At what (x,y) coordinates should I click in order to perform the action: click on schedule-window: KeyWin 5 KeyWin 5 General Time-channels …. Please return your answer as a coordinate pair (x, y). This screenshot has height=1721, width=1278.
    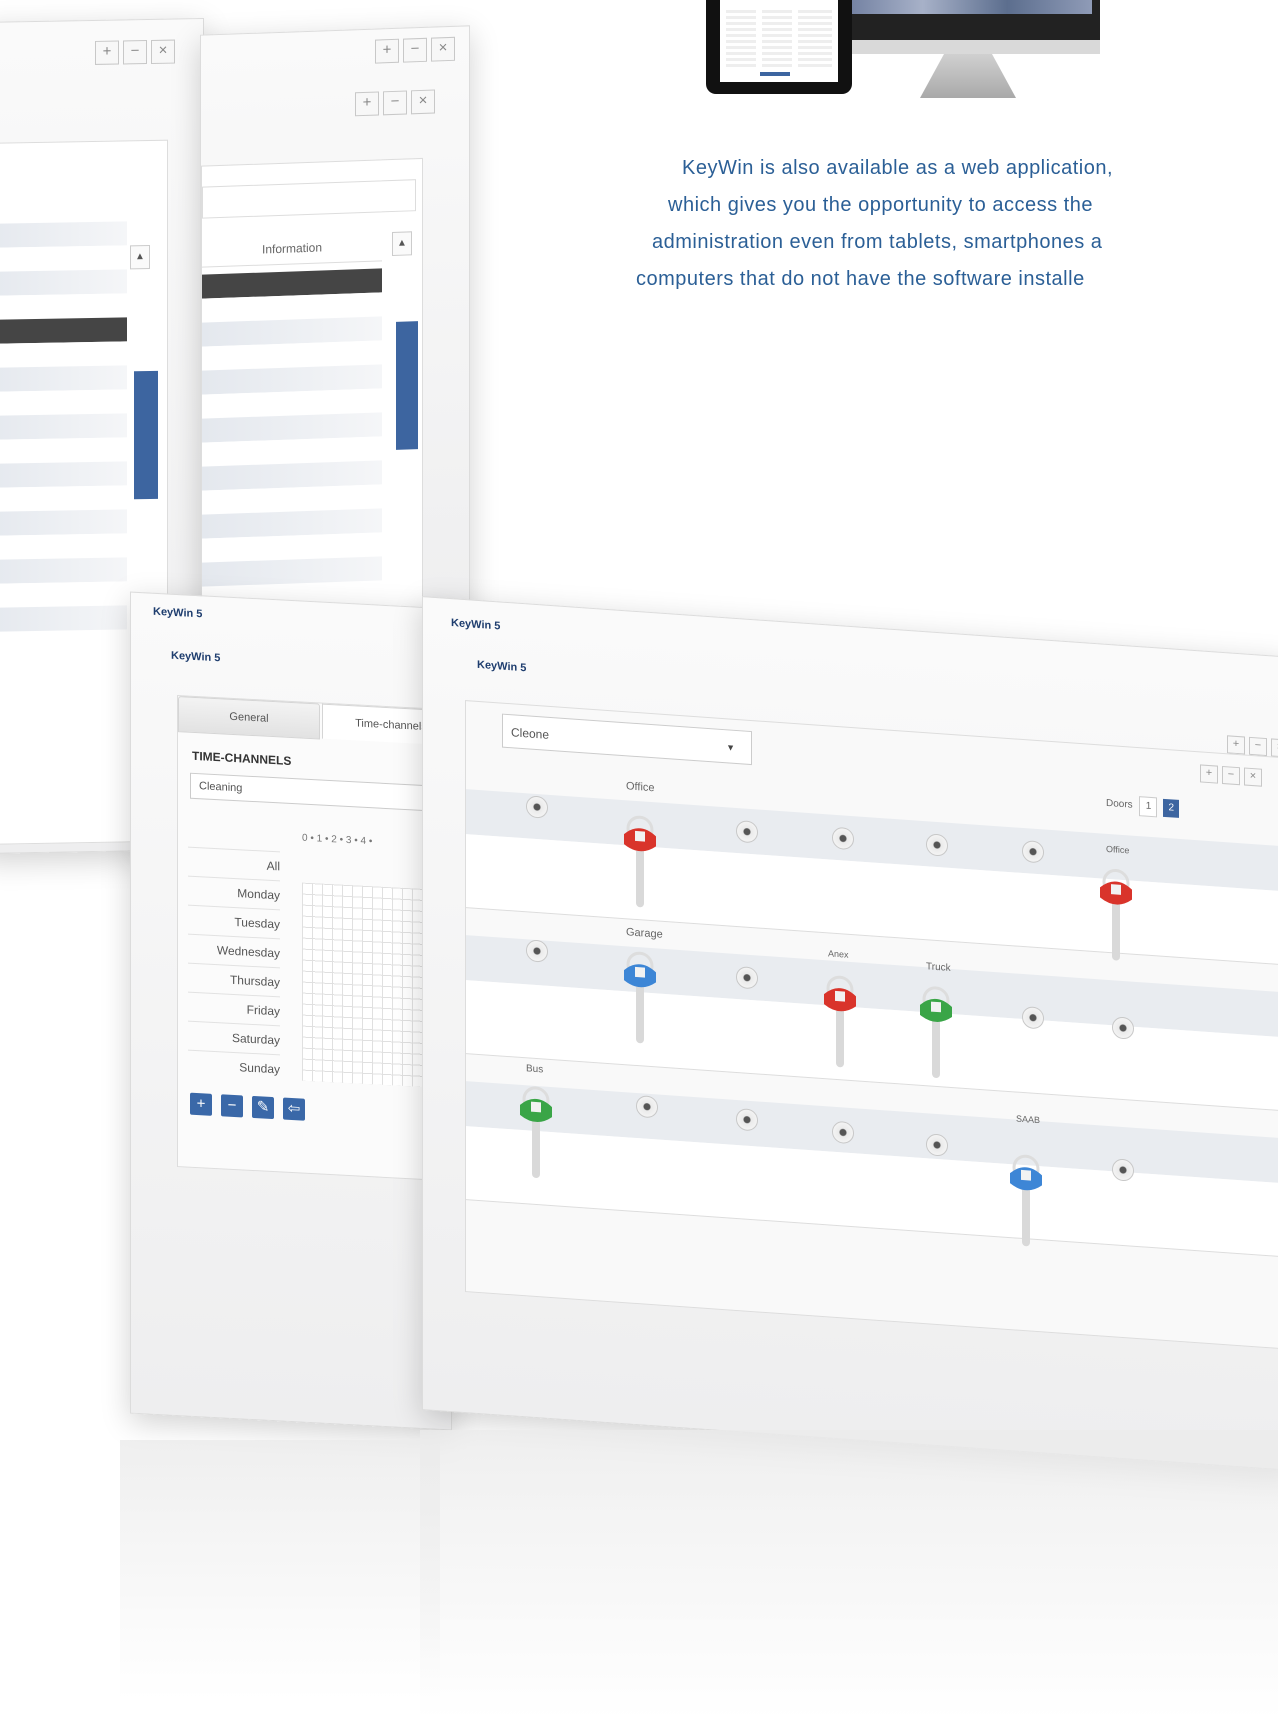
    Looking at the image, I should click on (300, 1011).